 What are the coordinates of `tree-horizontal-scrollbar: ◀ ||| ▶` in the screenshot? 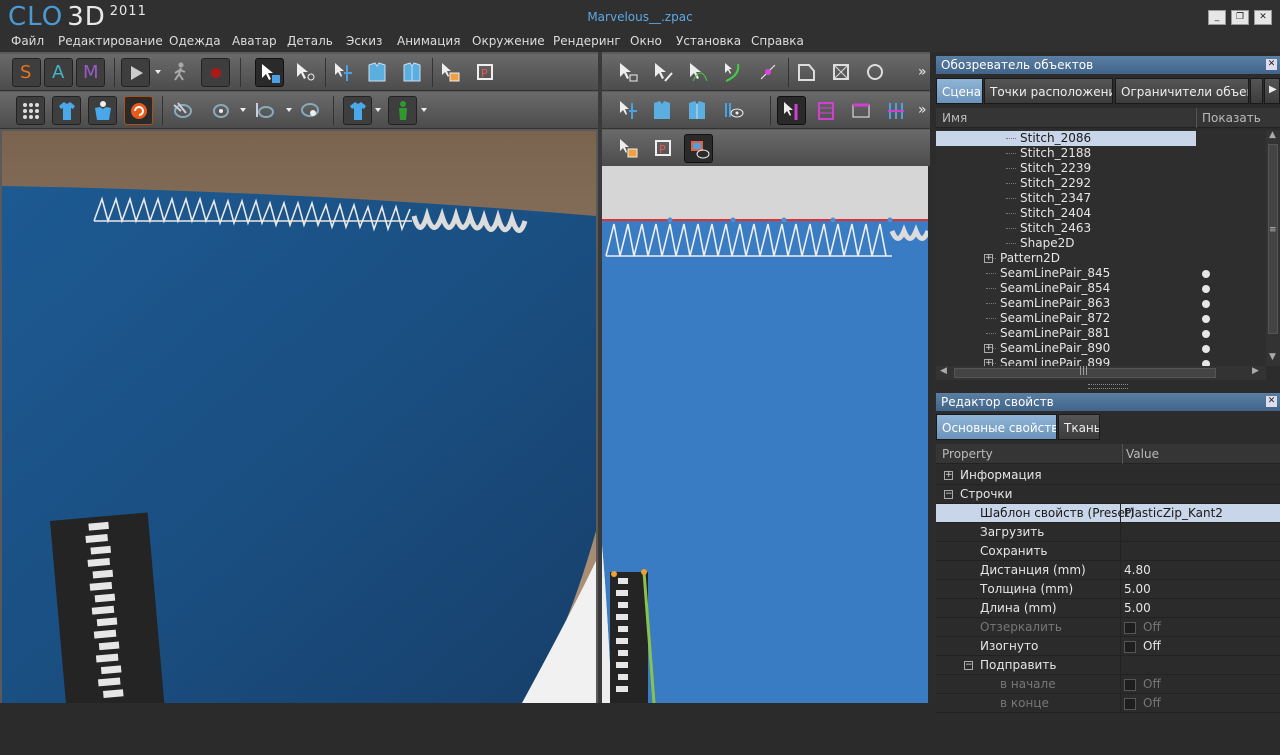 It's located at (1101, 373).